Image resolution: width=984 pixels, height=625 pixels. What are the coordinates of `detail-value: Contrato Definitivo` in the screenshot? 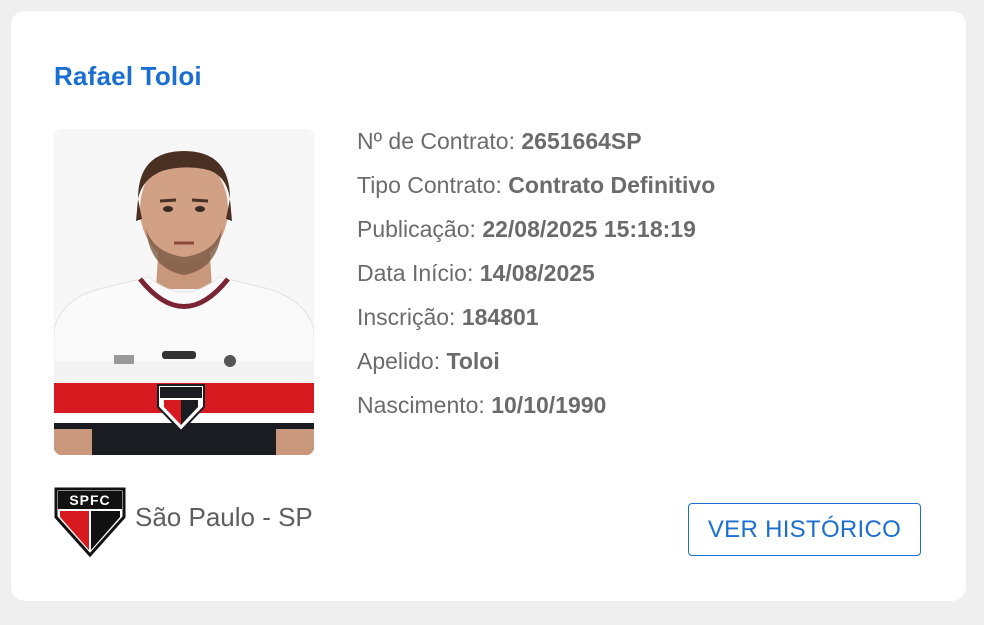 It's located at (612, 185).